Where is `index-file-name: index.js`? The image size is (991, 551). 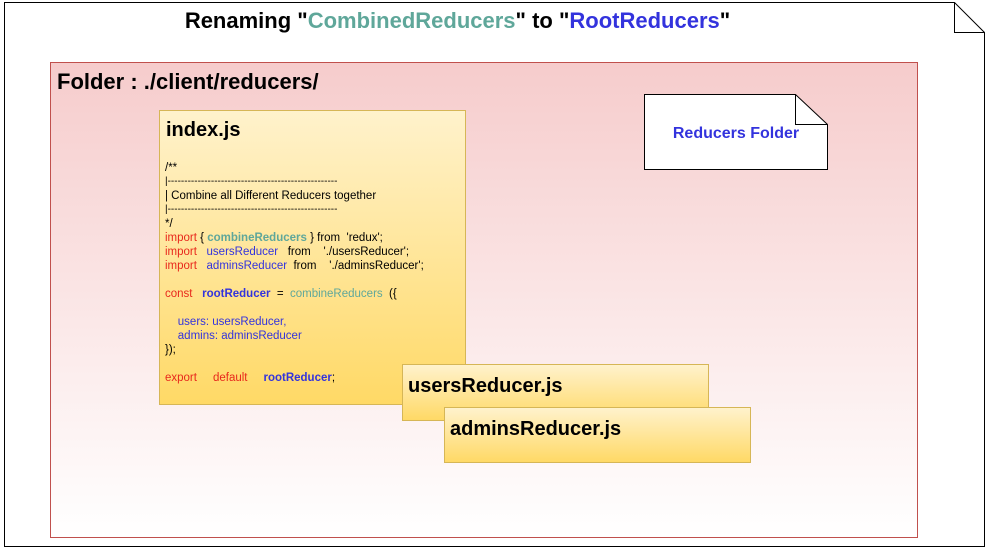
index-file-name: index.js is located at coordinates (203, 130).